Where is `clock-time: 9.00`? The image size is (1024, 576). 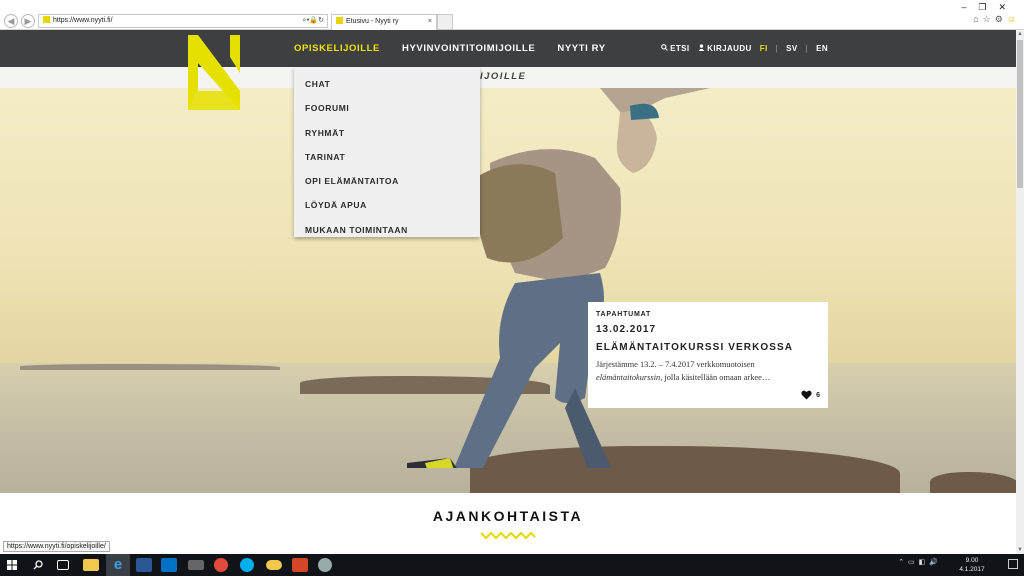 clock-time: 9.00 is located at coordinates (972, 560).